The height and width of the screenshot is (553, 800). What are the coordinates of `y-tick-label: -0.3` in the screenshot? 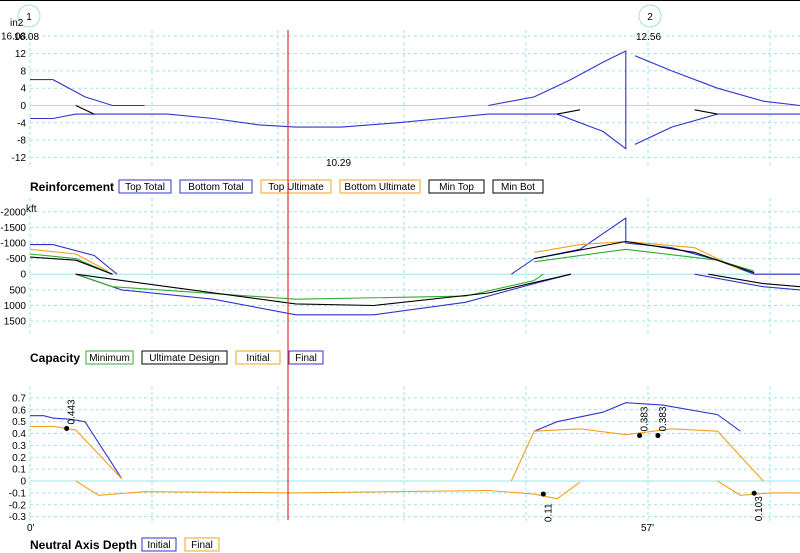 It's located at (18, 517).